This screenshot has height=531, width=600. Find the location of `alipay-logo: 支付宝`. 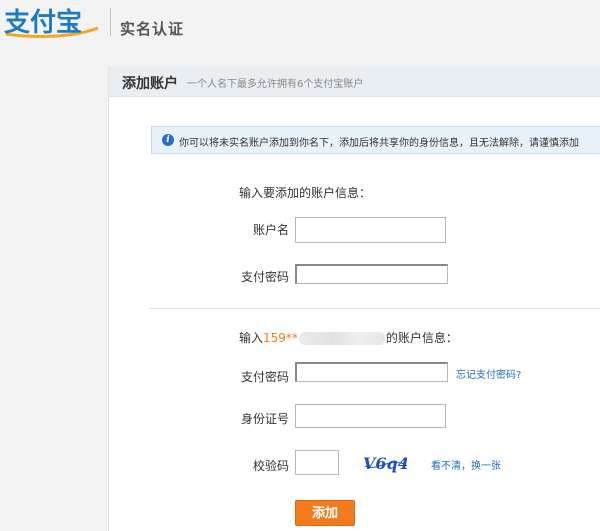

alipay-logo: 支付宝 is located at coordinates (52, 21).